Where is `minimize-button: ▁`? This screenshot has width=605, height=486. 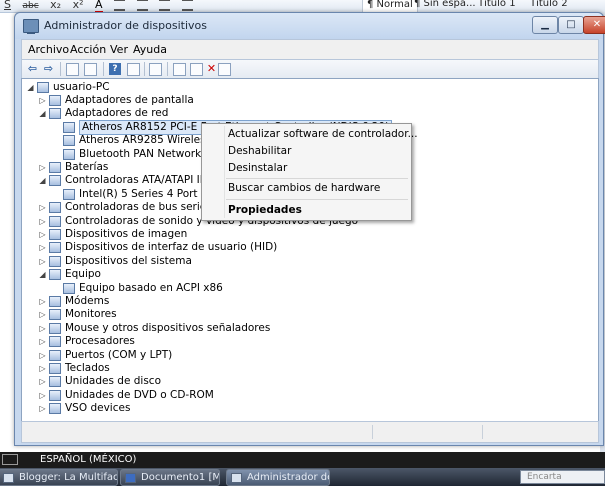
minimize-button: ▁ is located at coordinates (545, 25).